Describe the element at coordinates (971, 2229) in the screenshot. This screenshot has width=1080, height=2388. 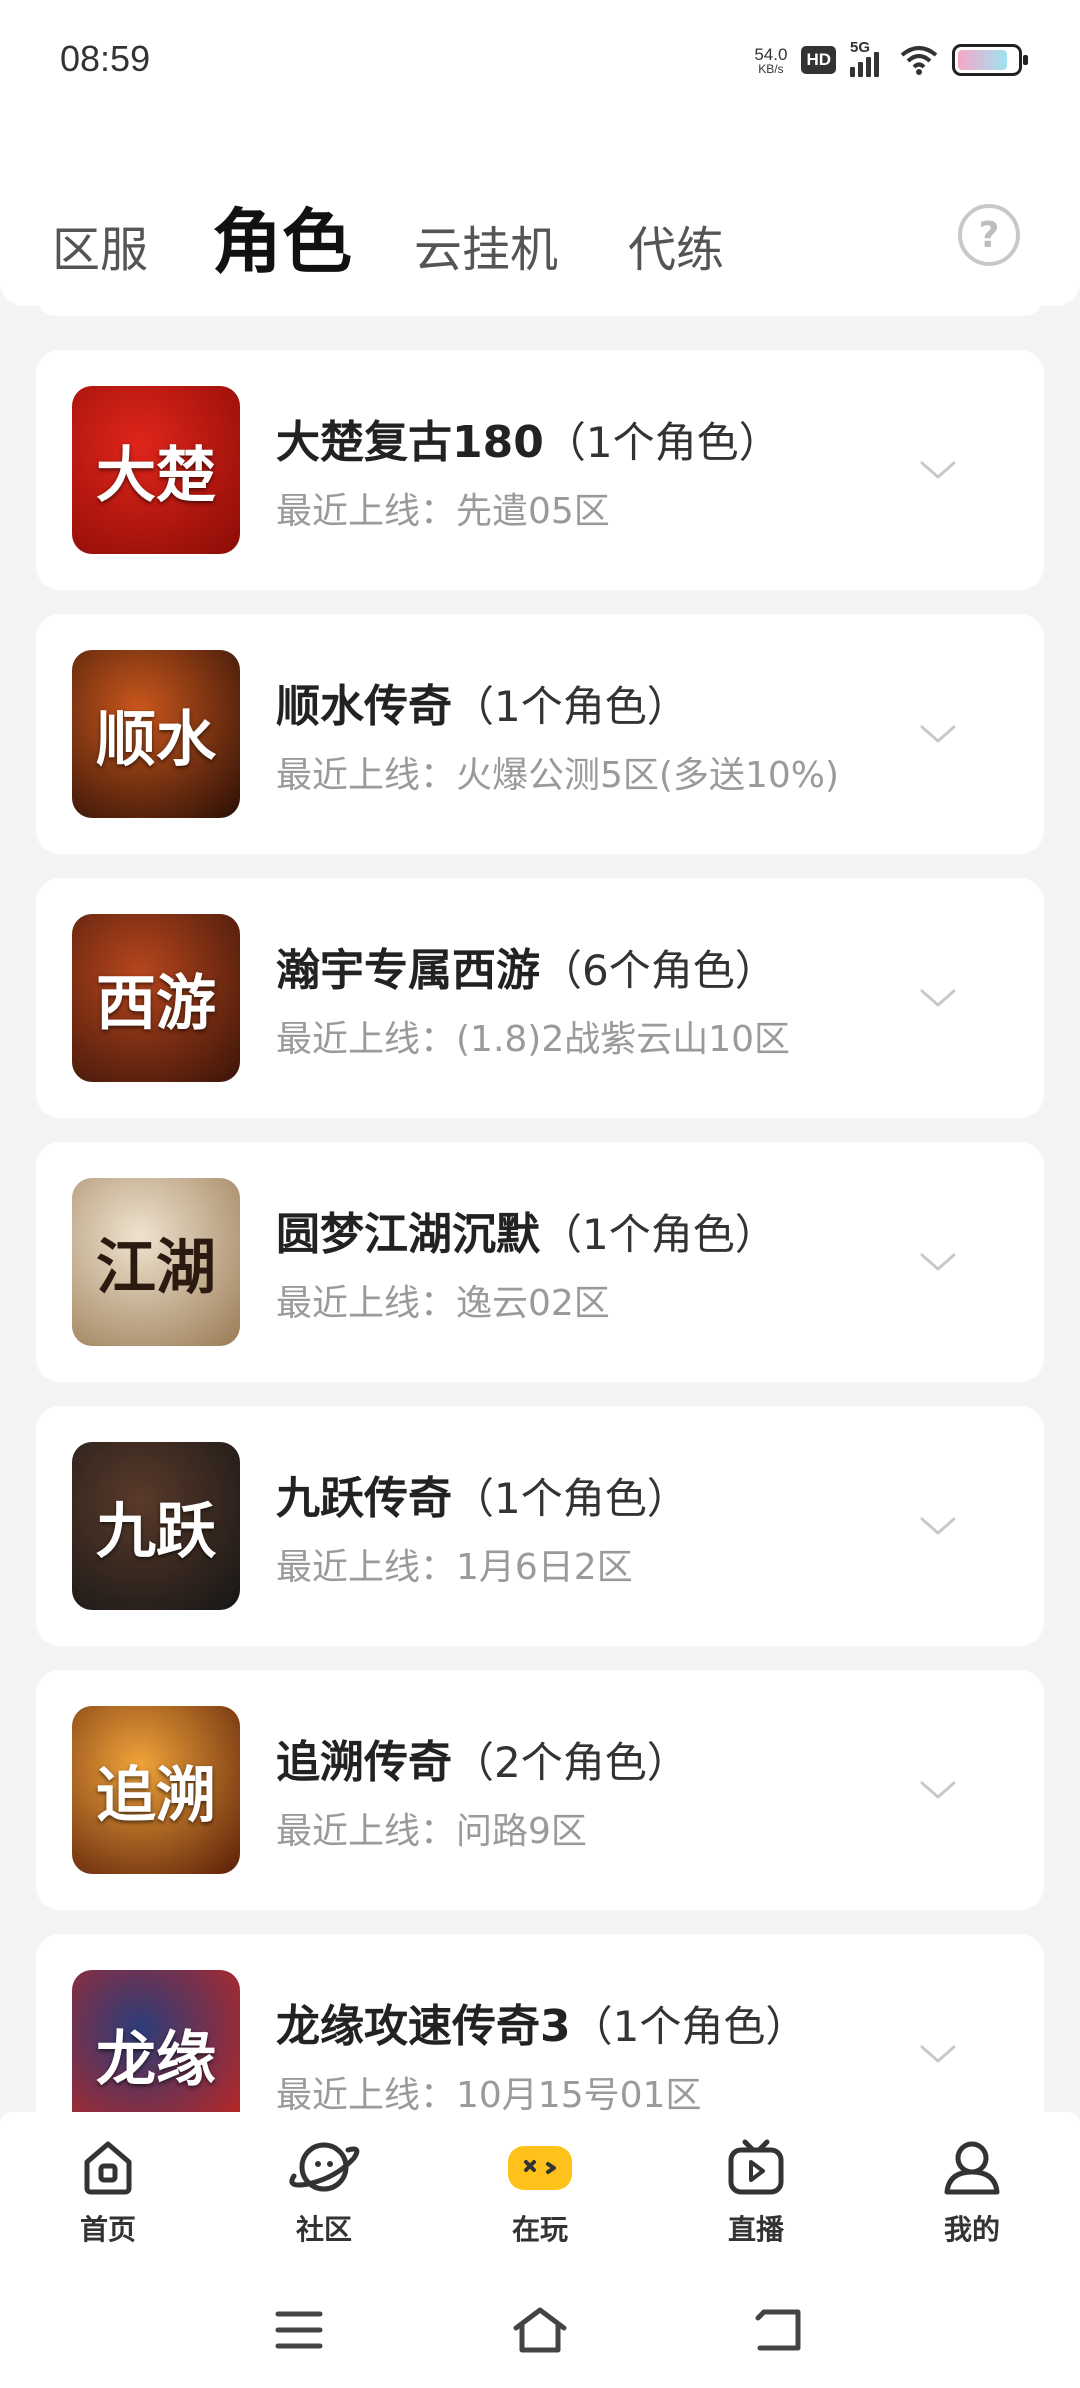
I see `nav-mine-label: 我的` at that location.